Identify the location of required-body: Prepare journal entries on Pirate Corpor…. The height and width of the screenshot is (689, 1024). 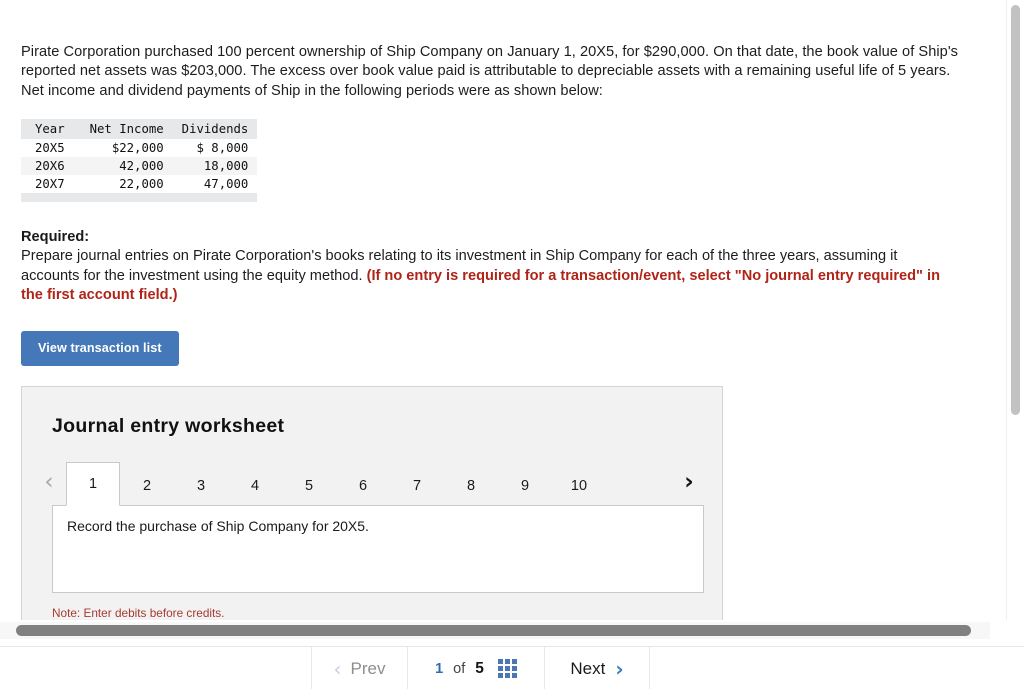
(486, 276).